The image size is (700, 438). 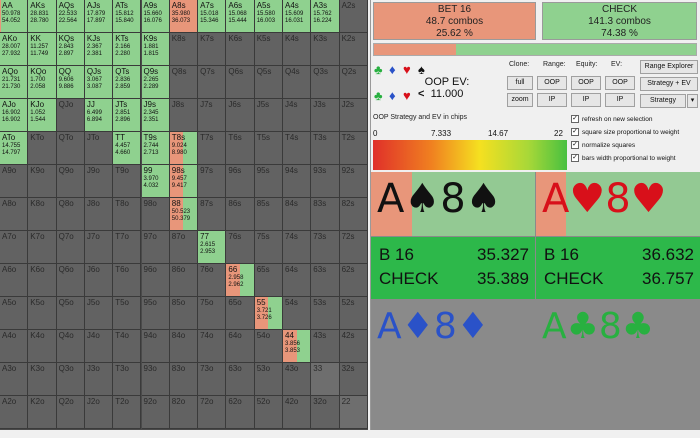 I want to click on hand-cell: T5s, so click(x=268, y=148).